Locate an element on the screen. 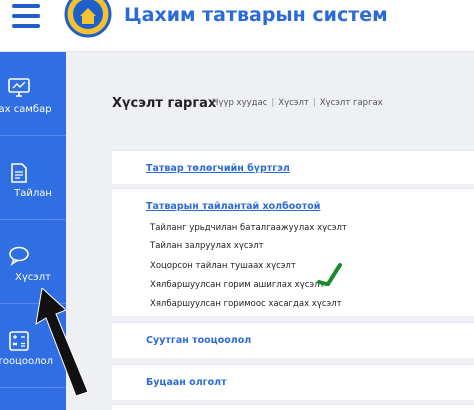 The width and height of the screenshot is (474, 410). pointer-arrow-icon is located at coordinates (65, 344).